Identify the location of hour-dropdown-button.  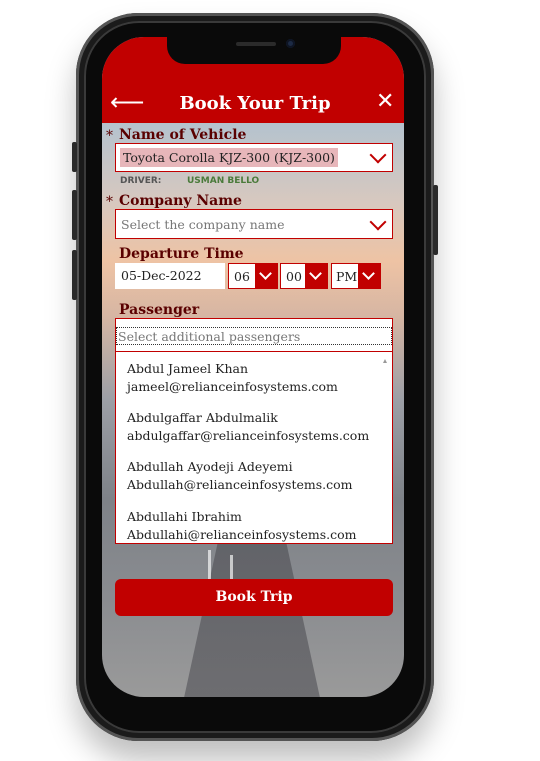
(266, 276).